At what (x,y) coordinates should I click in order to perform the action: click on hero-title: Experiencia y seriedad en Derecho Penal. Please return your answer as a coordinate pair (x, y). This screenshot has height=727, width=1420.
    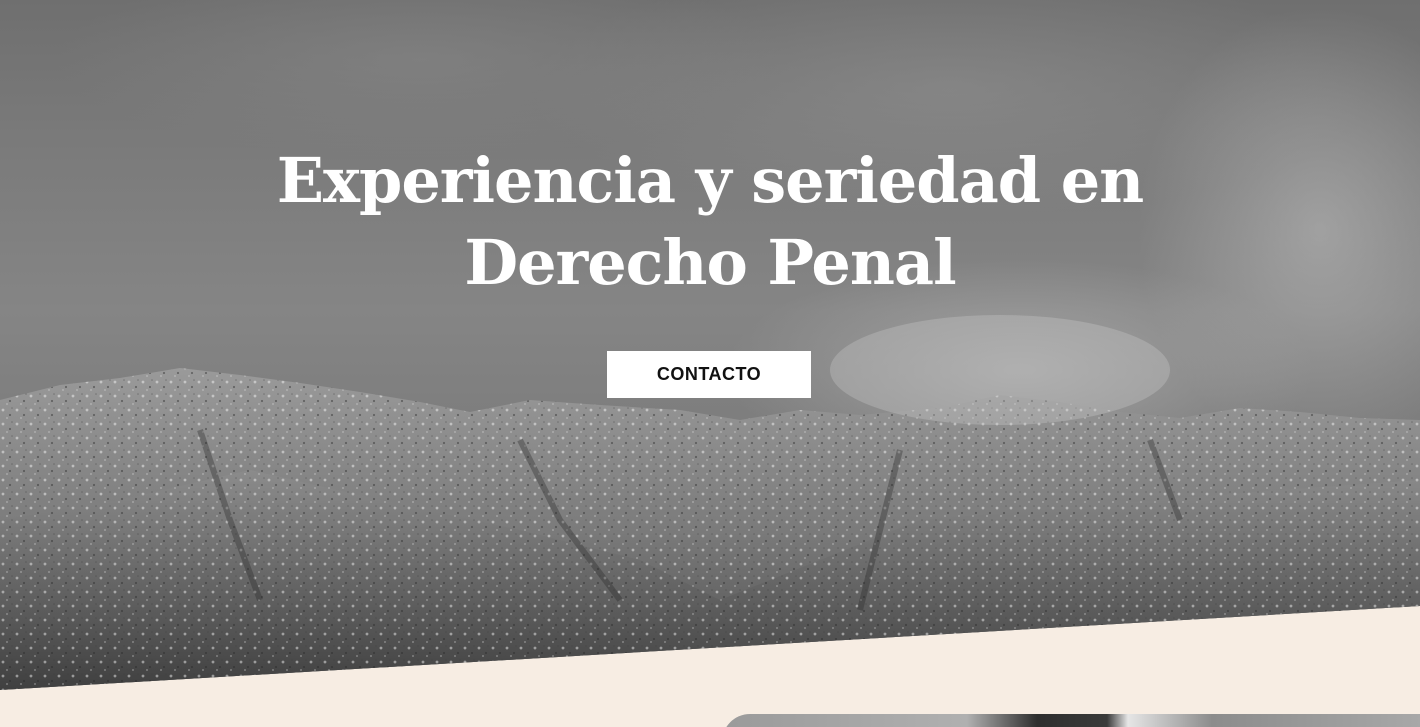
    Looking at the image, I should click on (710, 222).